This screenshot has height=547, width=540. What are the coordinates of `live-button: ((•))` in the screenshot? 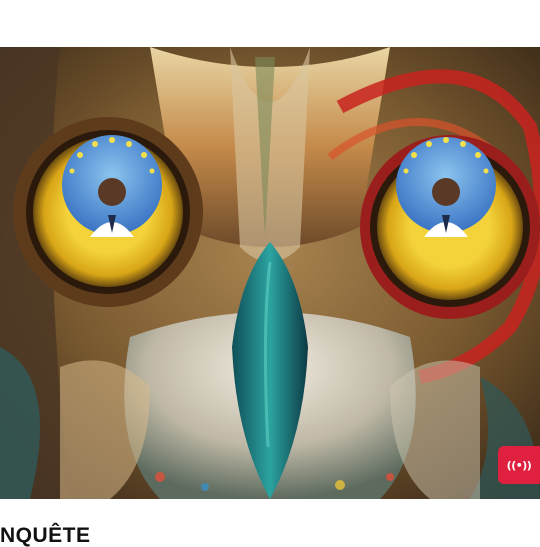 It's located at (519, 465).